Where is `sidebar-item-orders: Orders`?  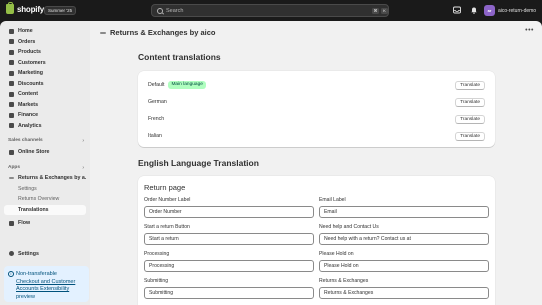 sidebar-item-orders: Orders is located at coordinates (45, 42).